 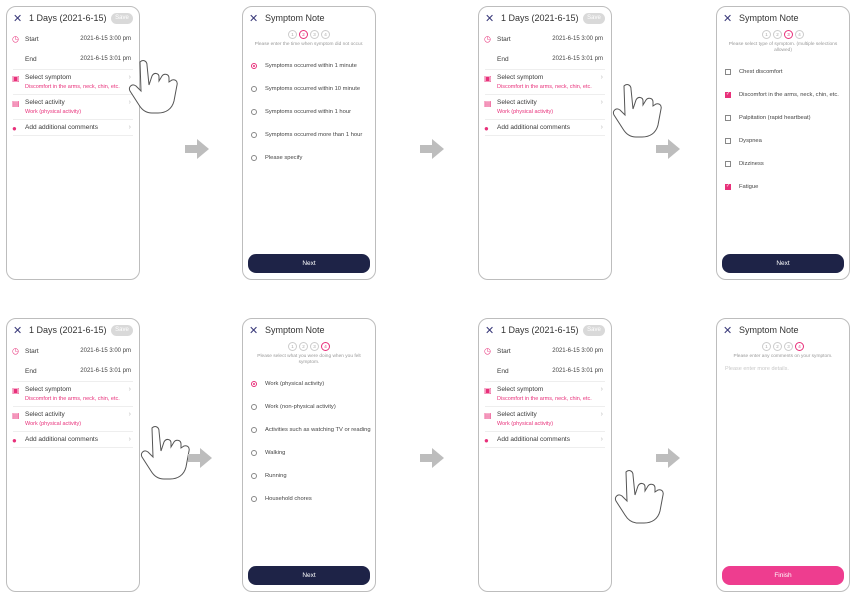 I want to click on divider, so click(x=73, y=135).